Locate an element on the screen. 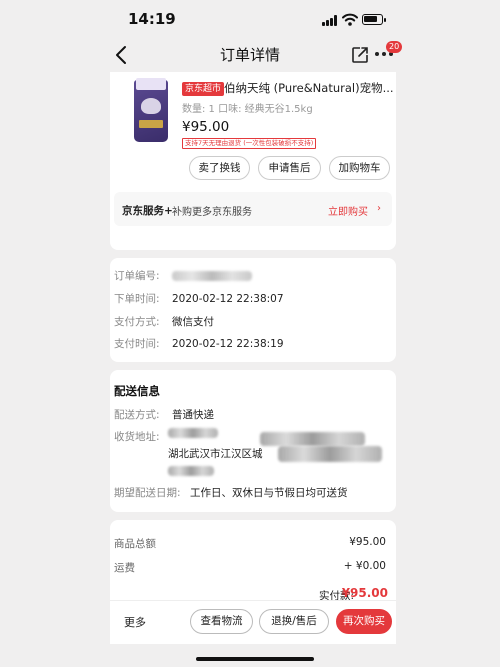 The width and height of the screenshot is (500, 667). buy-again-button: 再次购买 is located at coordinates (364, 621).